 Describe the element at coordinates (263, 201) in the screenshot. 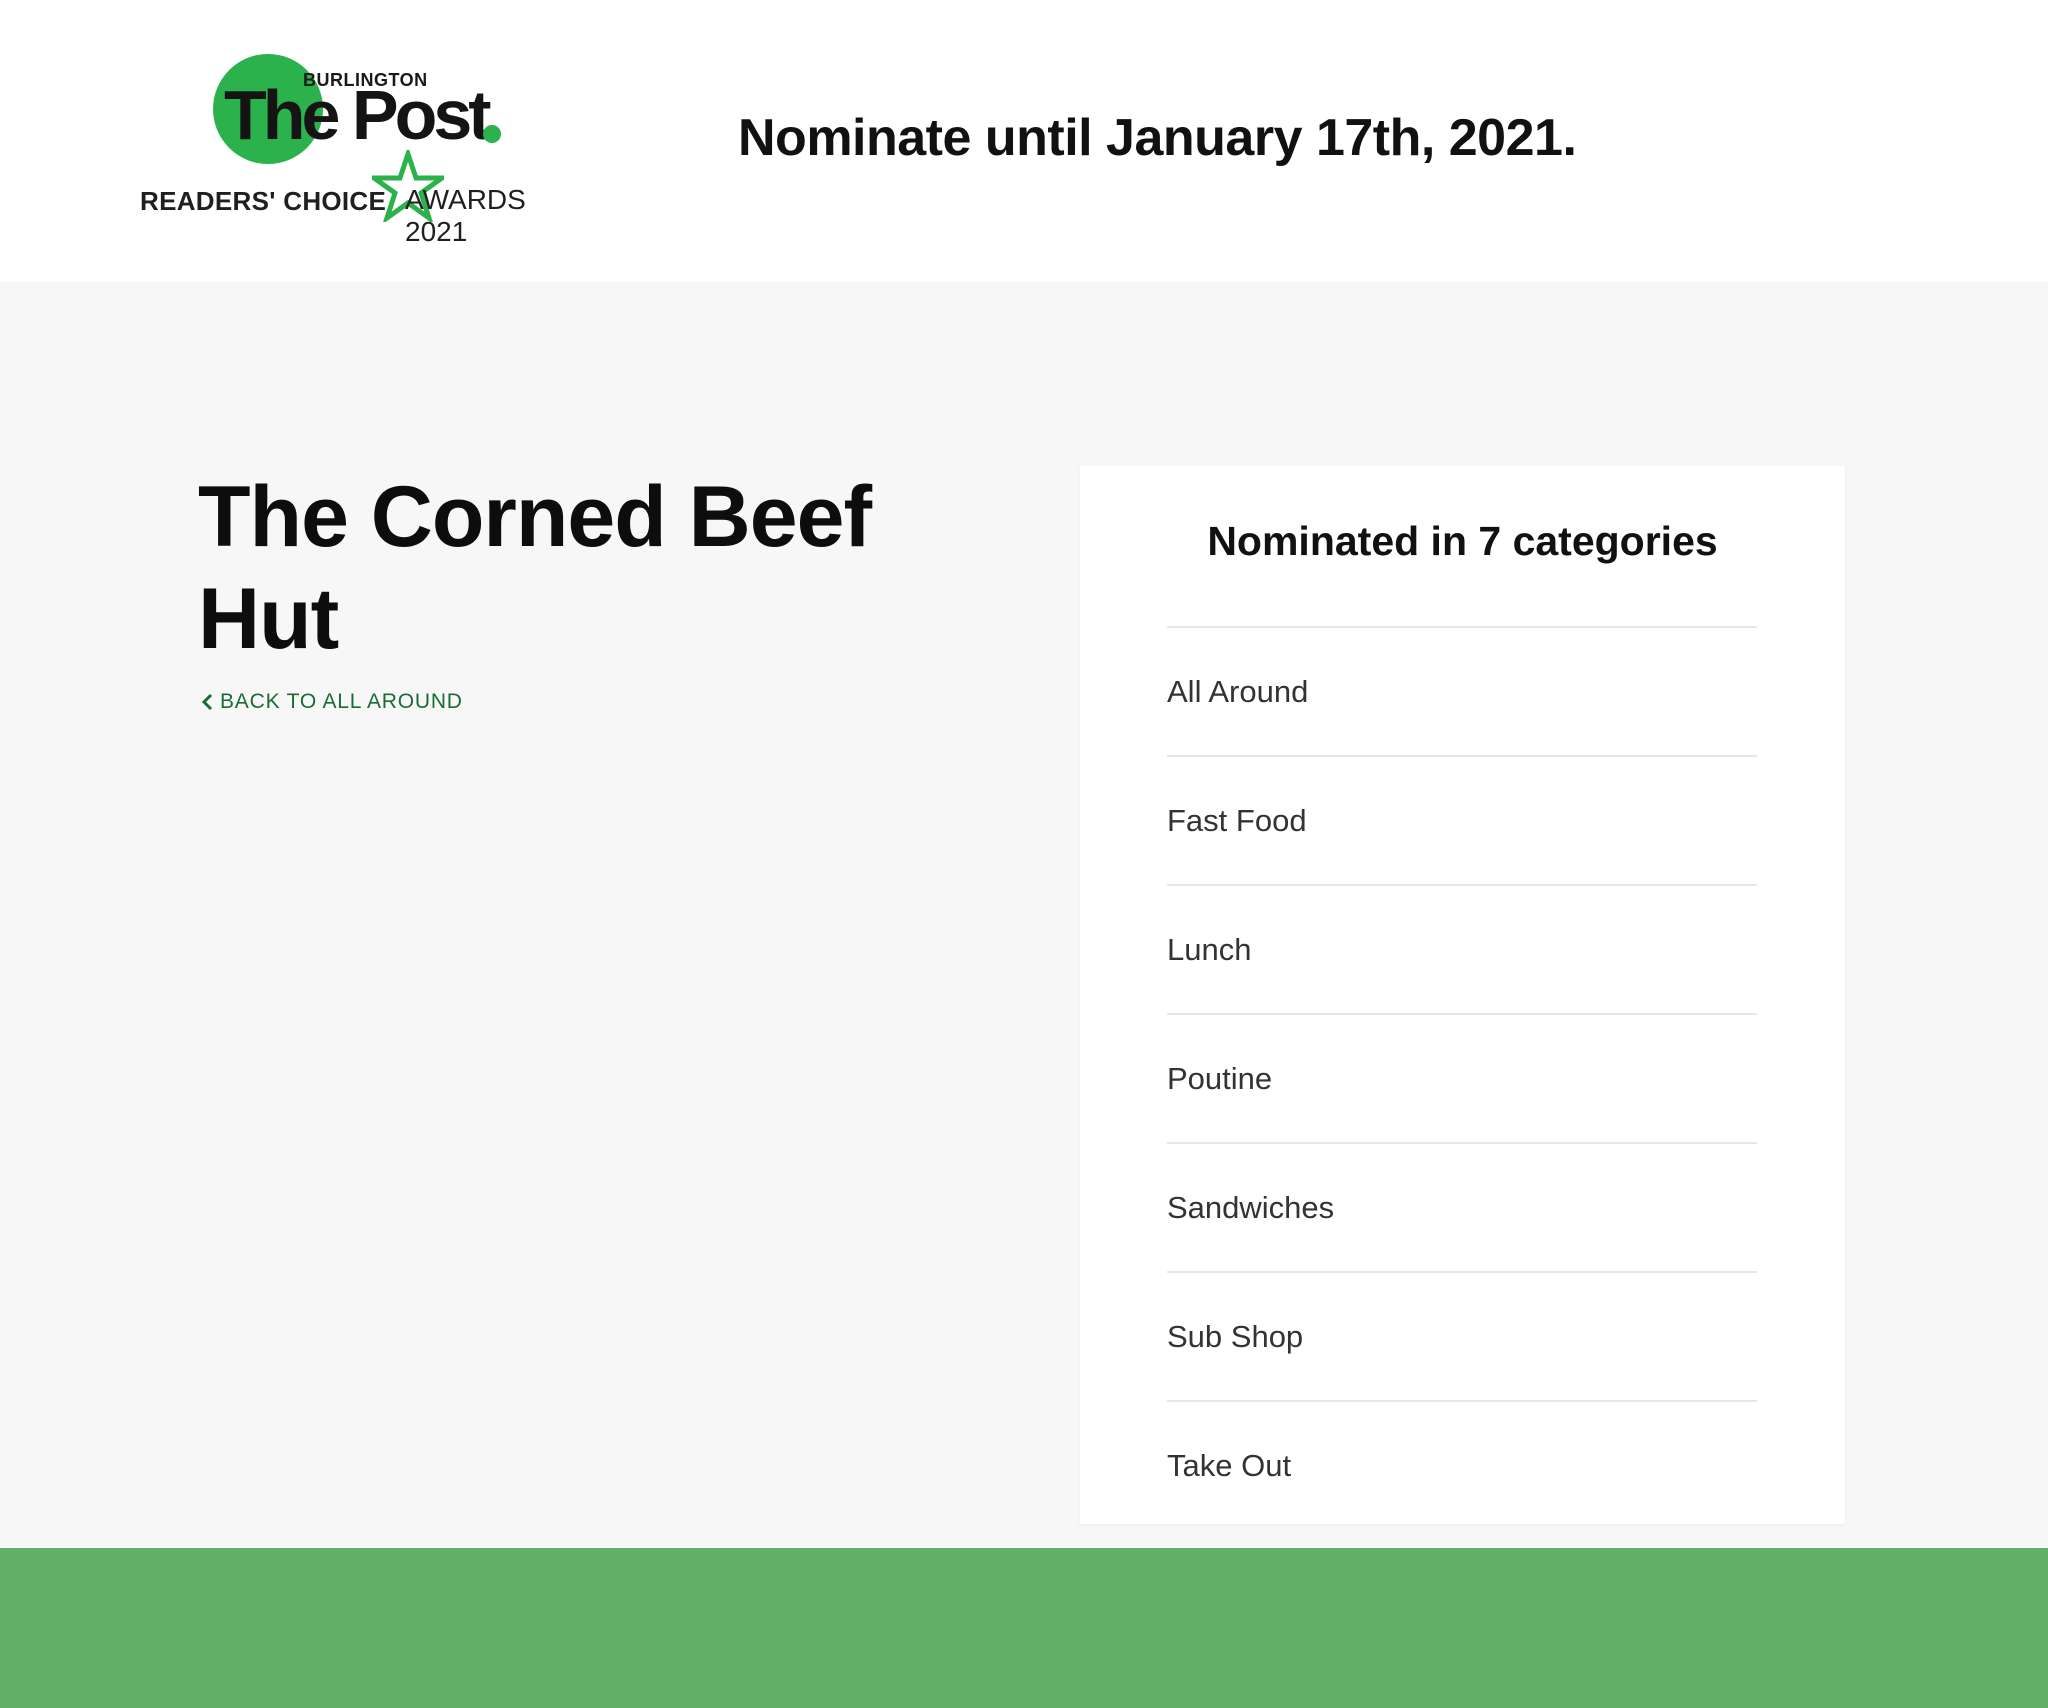

I see `logo-readers-choice-text: READERS' CHOICE` at that location.